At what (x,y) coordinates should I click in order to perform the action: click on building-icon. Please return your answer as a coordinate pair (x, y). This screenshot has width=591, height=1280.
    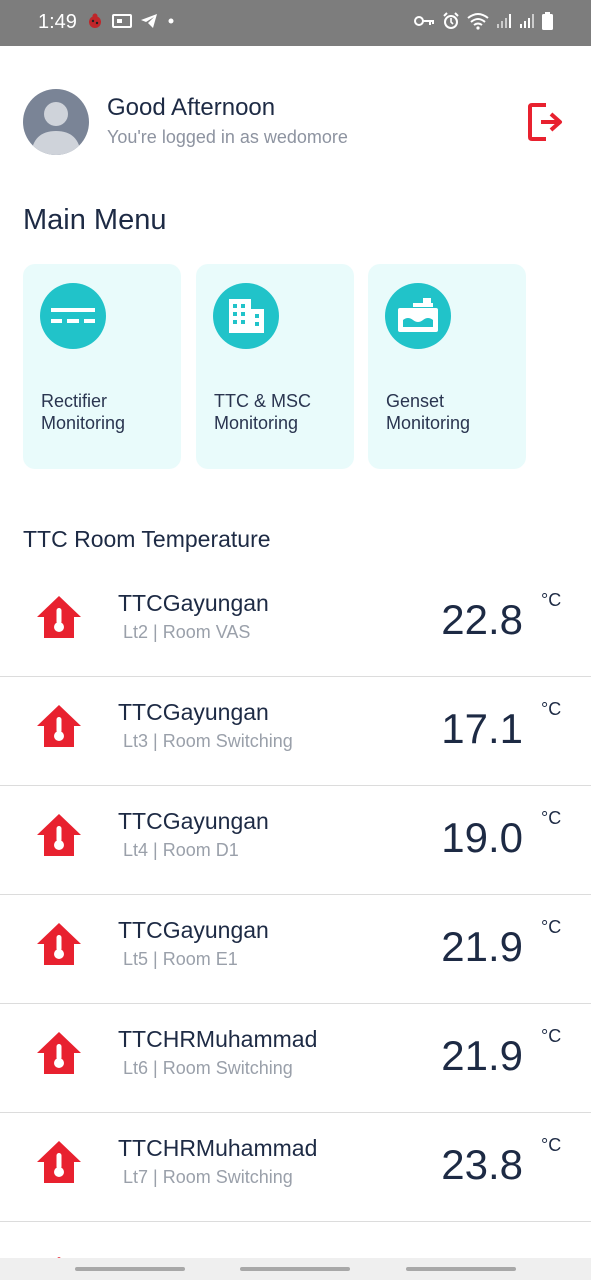
    Looking at the image, I should click on (246, 316).